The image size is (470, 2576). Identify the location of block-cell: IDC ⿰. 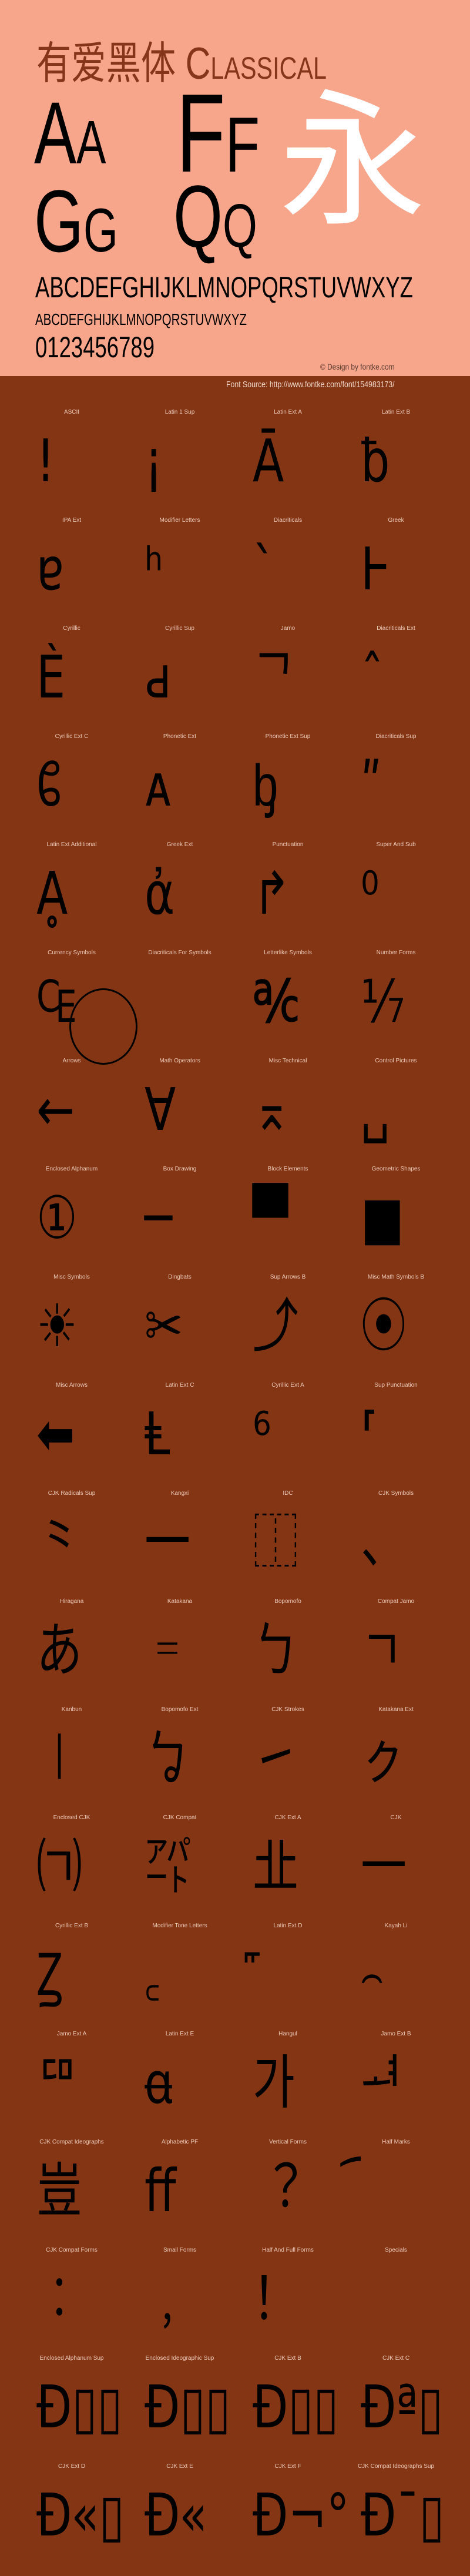
(288, 1544).